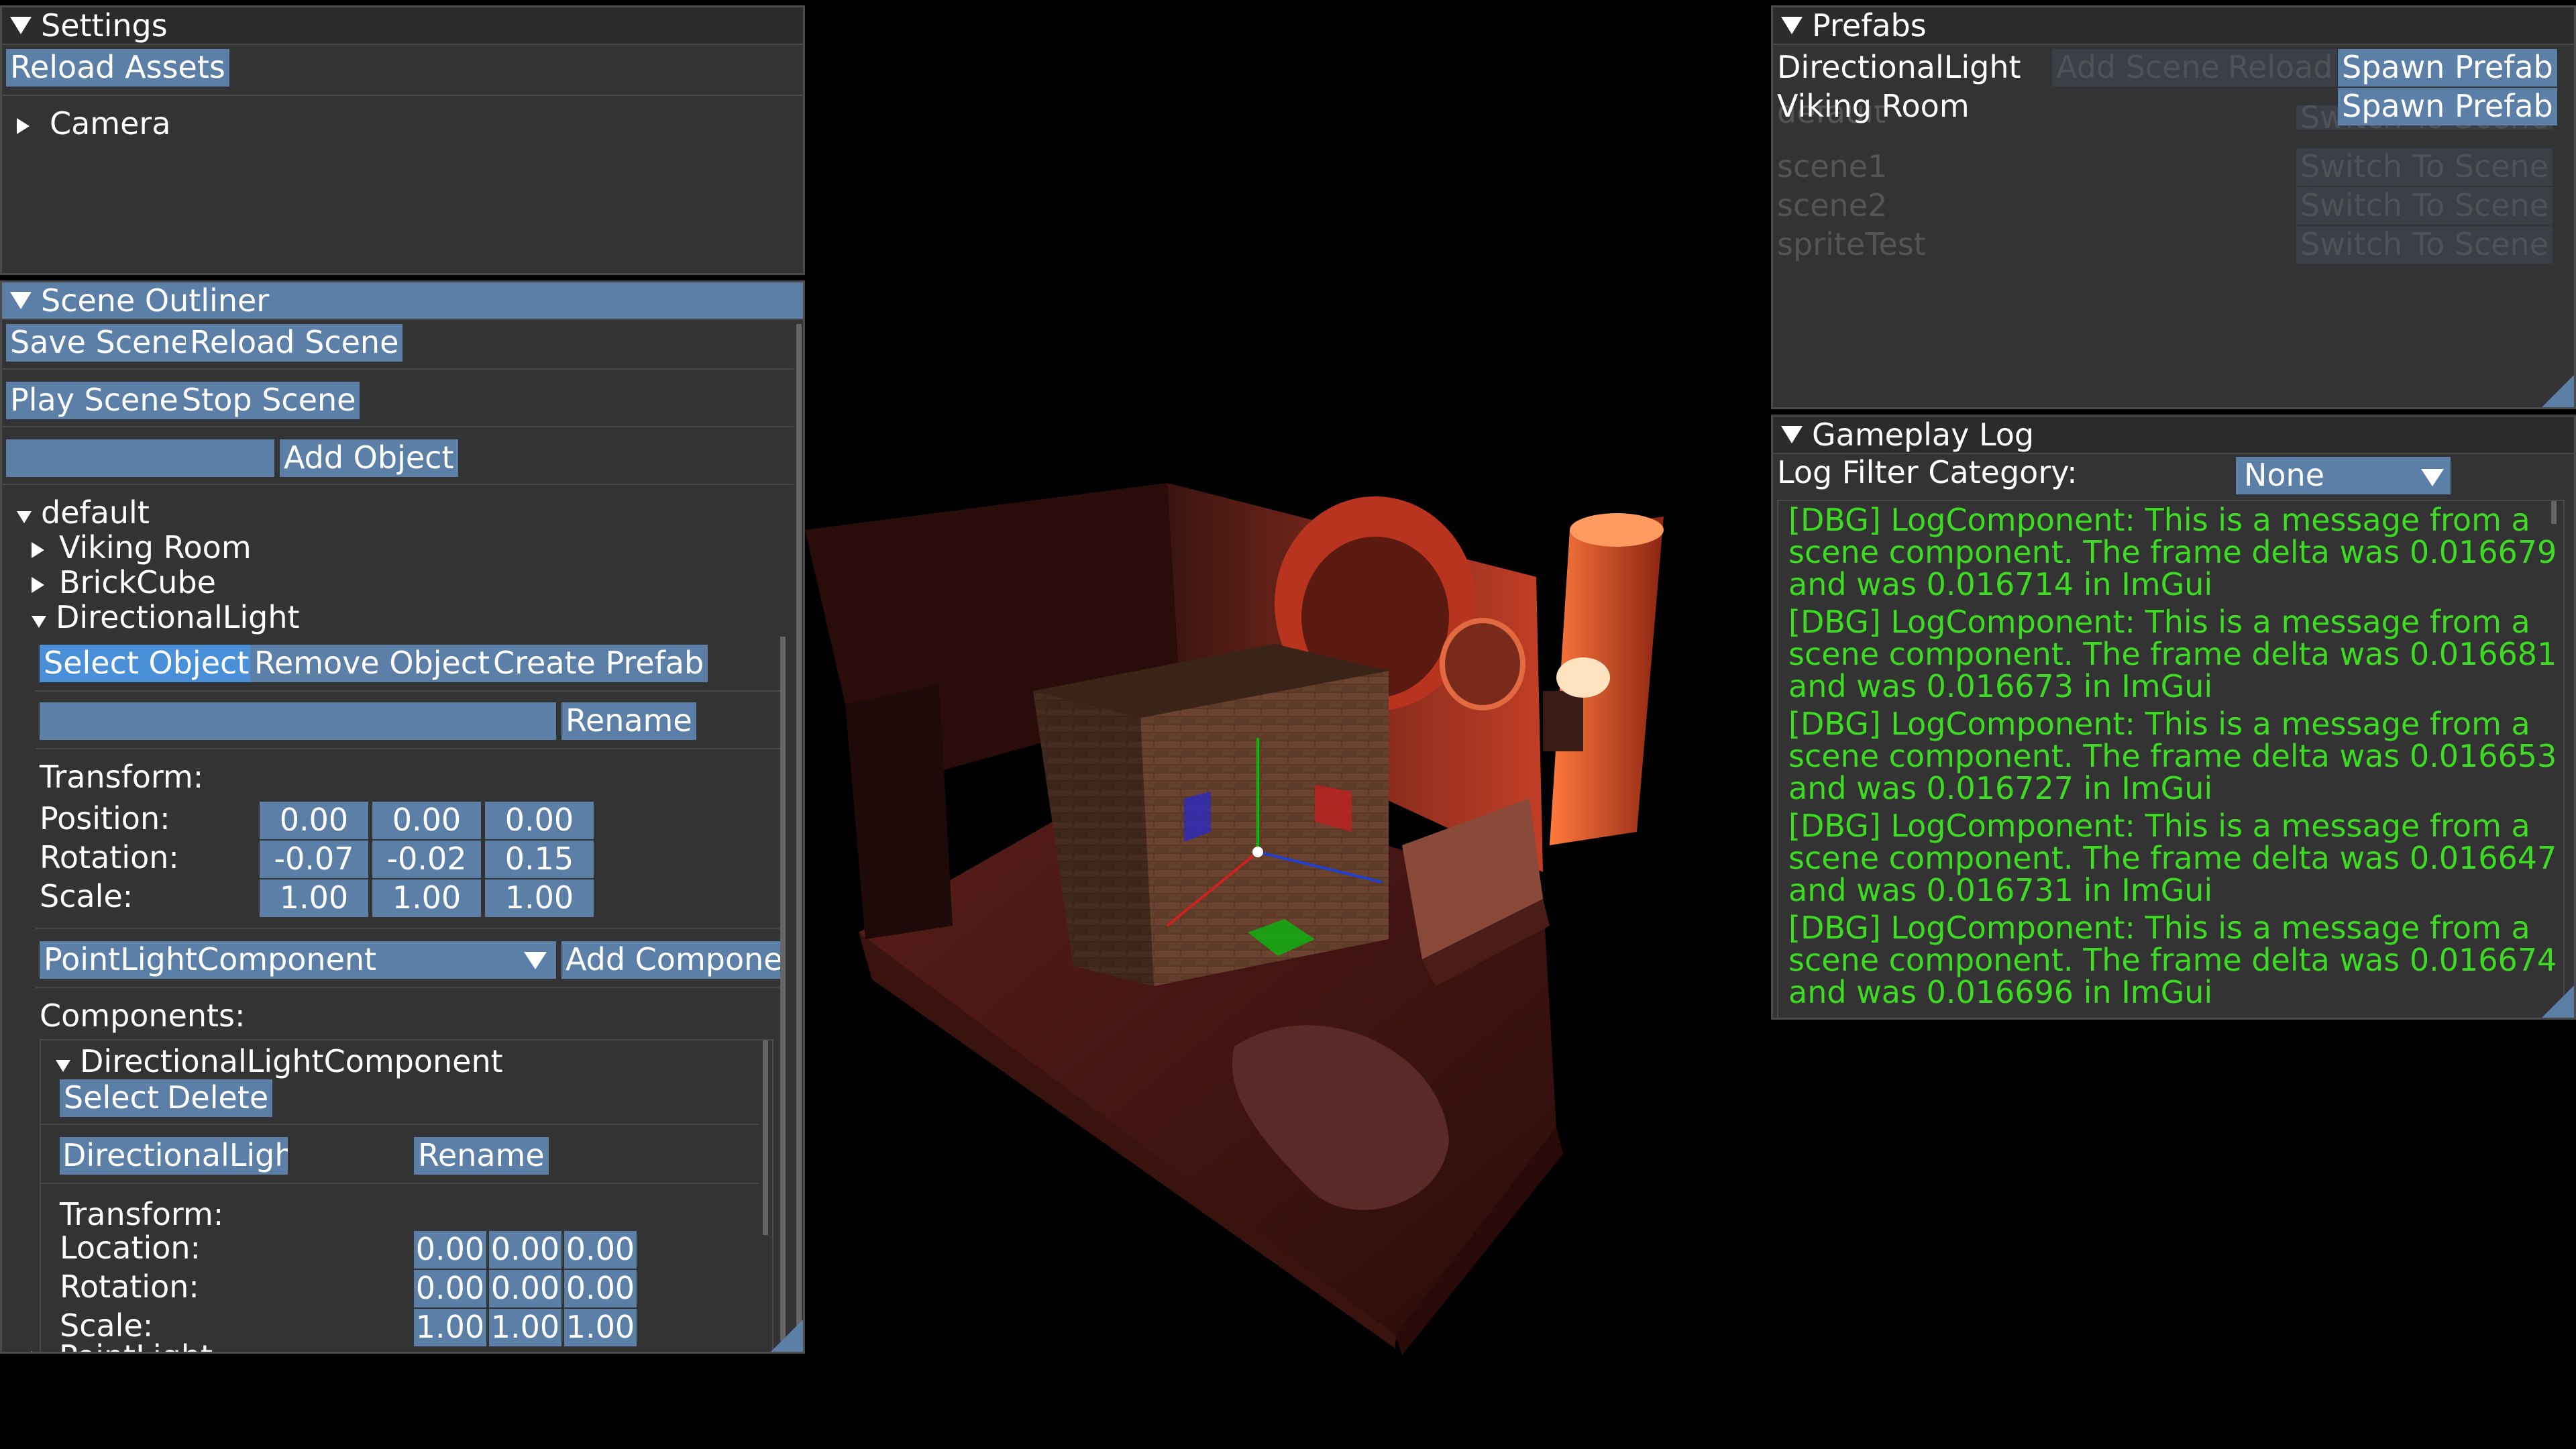 This screenshot has height=1449, width=2576. What do you see at coordinates (109, 857) in the screenshot?
I see `rotation-label: Rotation:` at bounding box center [109, 857].